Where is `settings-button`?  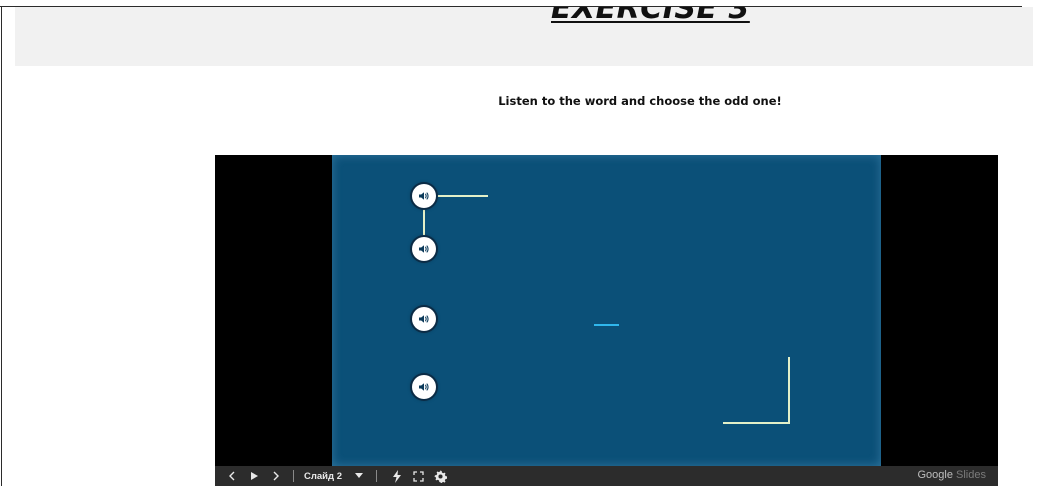 settings-button is located at coordinates (440, 476).